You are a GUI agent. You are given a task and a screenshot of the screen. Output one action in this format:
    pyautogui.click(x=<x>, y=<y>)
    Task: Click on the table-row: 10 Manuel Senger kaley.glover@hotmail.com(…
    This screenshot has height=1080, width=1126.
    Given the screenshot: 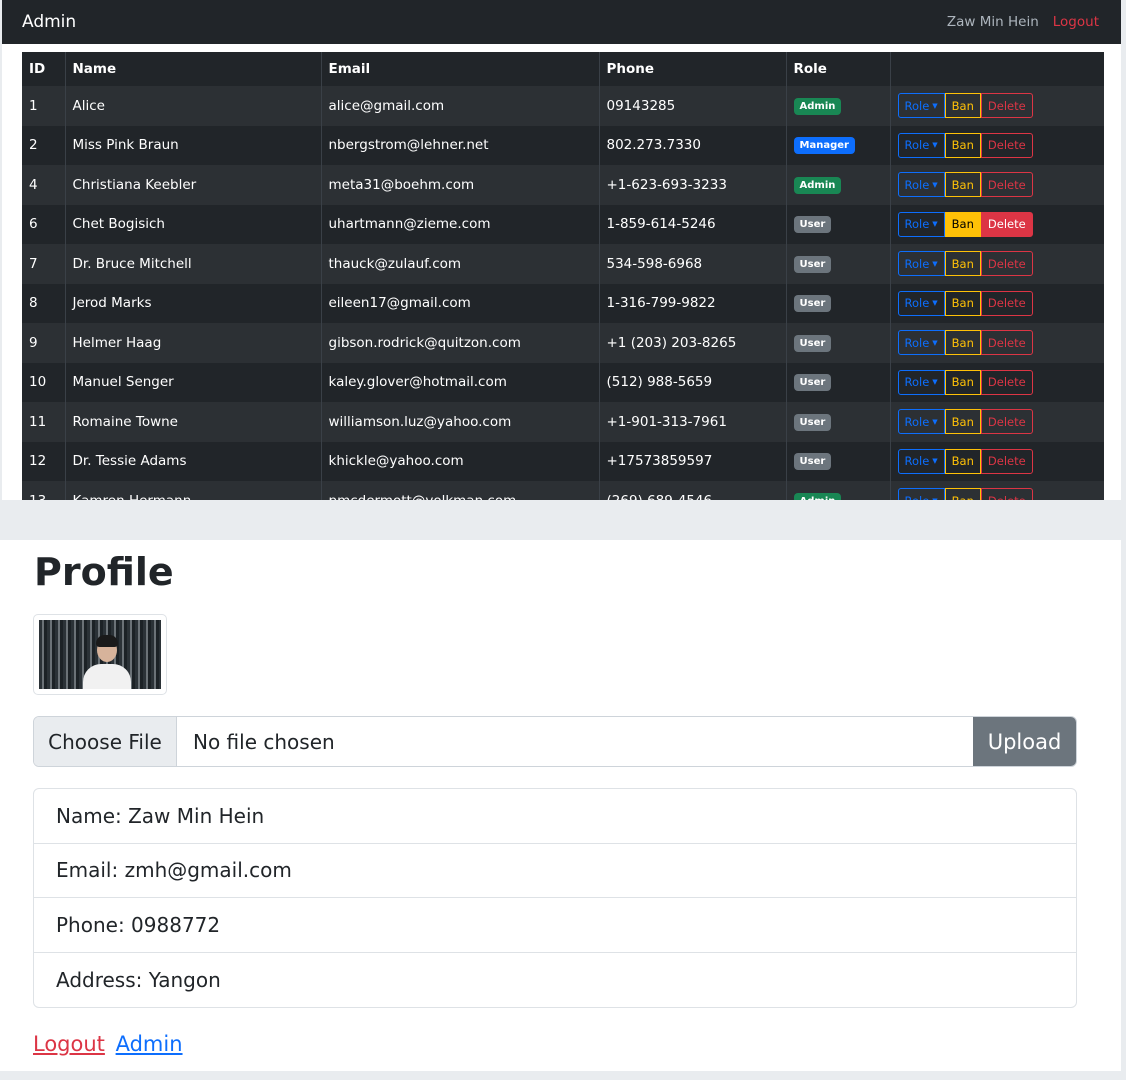 What is the action you would take?
    pyautogui.click(x=563, y=382)
    